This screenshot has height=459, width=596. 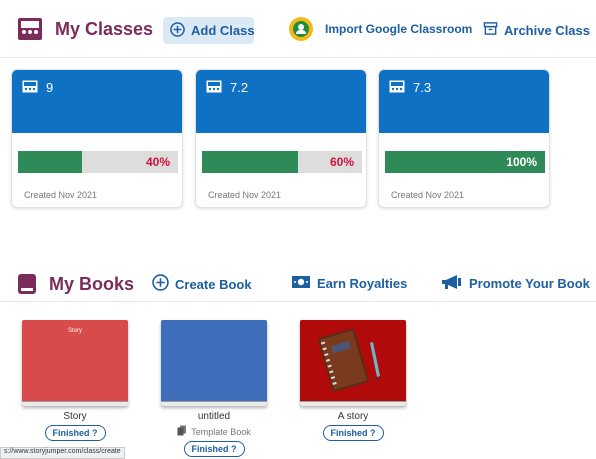 I want to click on create-book-button: Create Book, so click(x=202, y=284).